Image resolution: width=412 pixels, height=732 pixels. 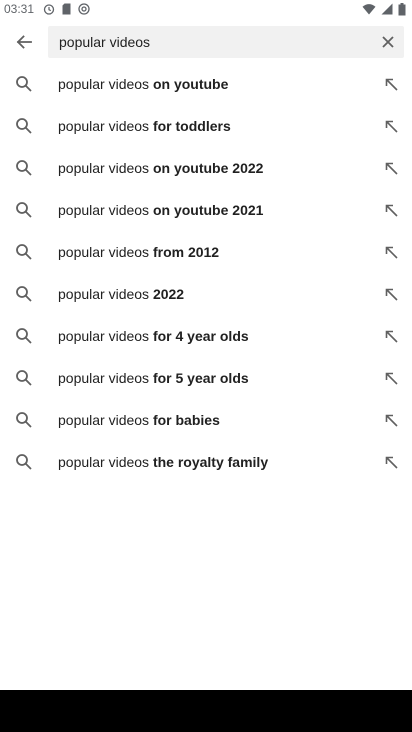 I want to click on suggestion-item: popular videos for 5 year olds, so click(x=206, y=378).